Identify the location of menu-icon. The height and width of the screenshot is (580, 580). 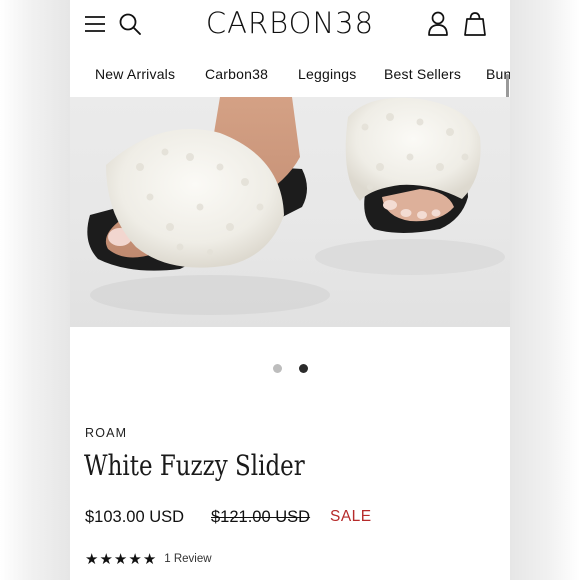
(95, 24).